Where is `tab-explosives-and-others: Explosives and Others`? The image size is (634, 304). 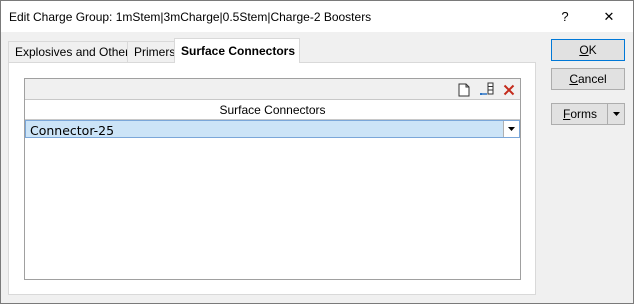 tab-explosives-and-others: Explosives and Others is located at coordinates (71, 51).